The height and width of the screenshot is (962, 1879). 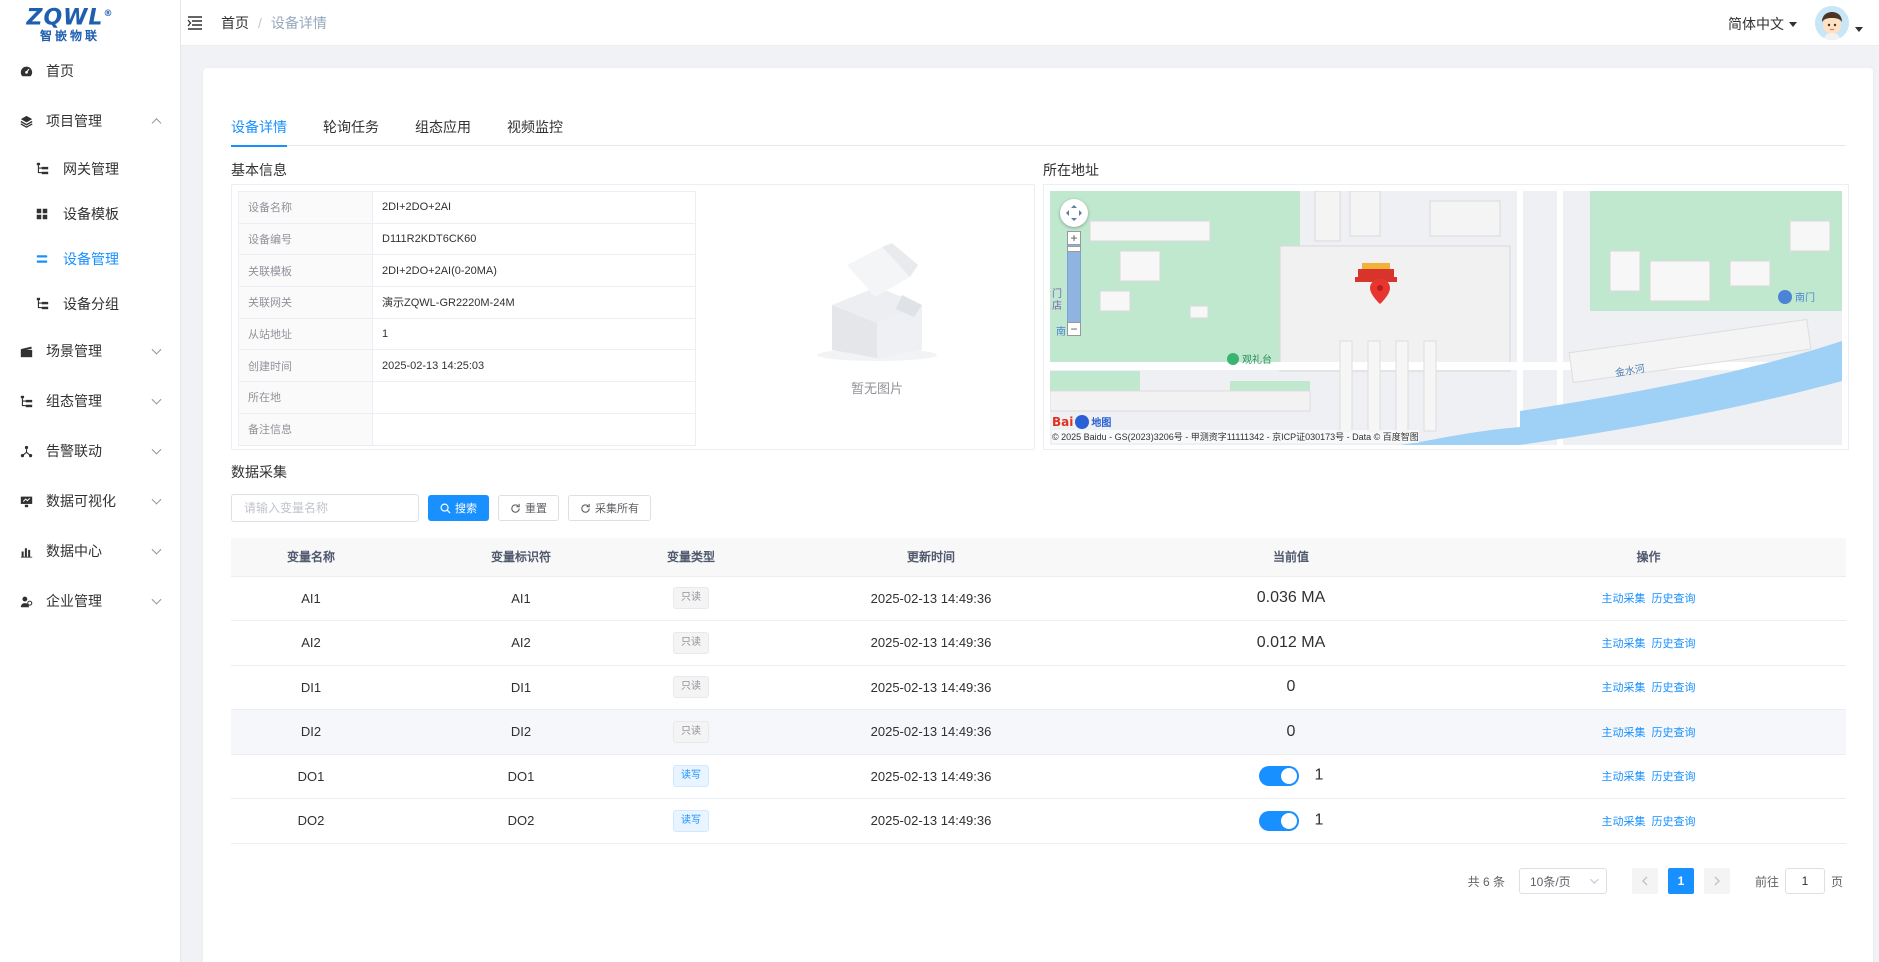 What do you see at coordinates (1762, 24) in the screenshot?
I see `language-selector: 简体中文` at bounding box center [1762, 24].